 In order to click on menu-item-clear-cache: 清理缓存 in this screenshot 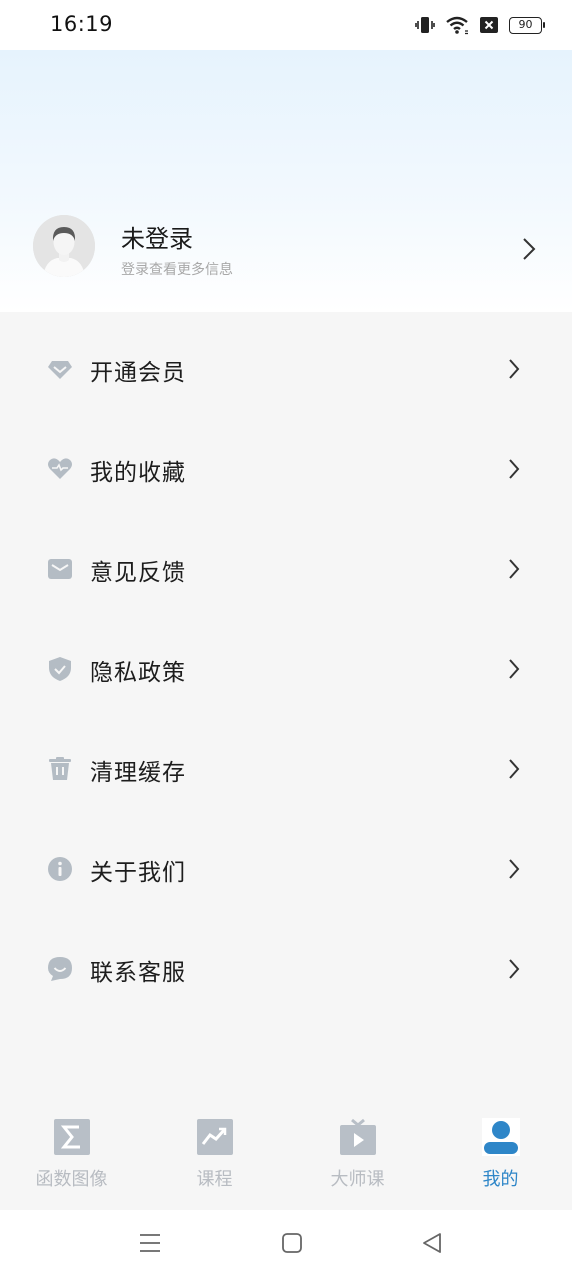, I will do `click(286, 770)`.